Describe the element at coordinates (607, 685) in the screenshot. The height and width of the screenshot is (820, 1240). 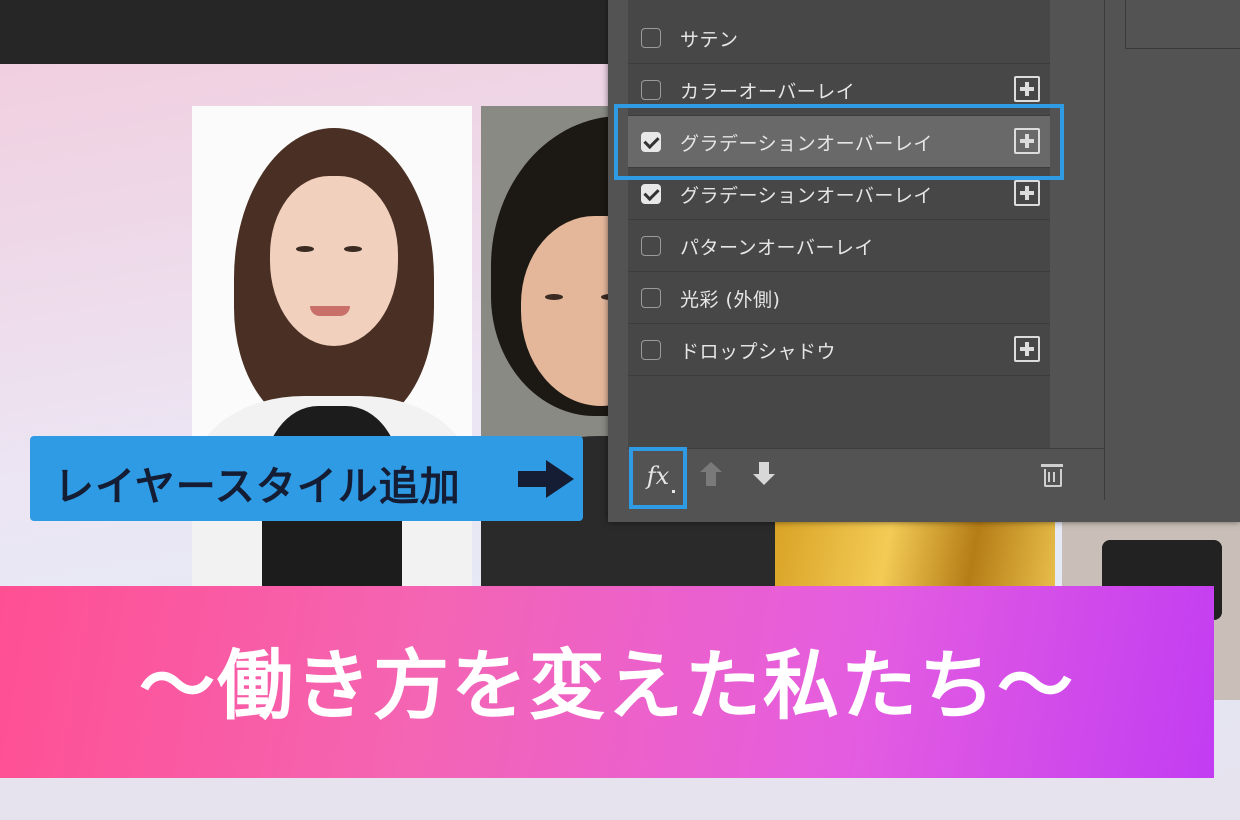
I see `banner-title: 〜働き方を変えた私たち〜` at that location.